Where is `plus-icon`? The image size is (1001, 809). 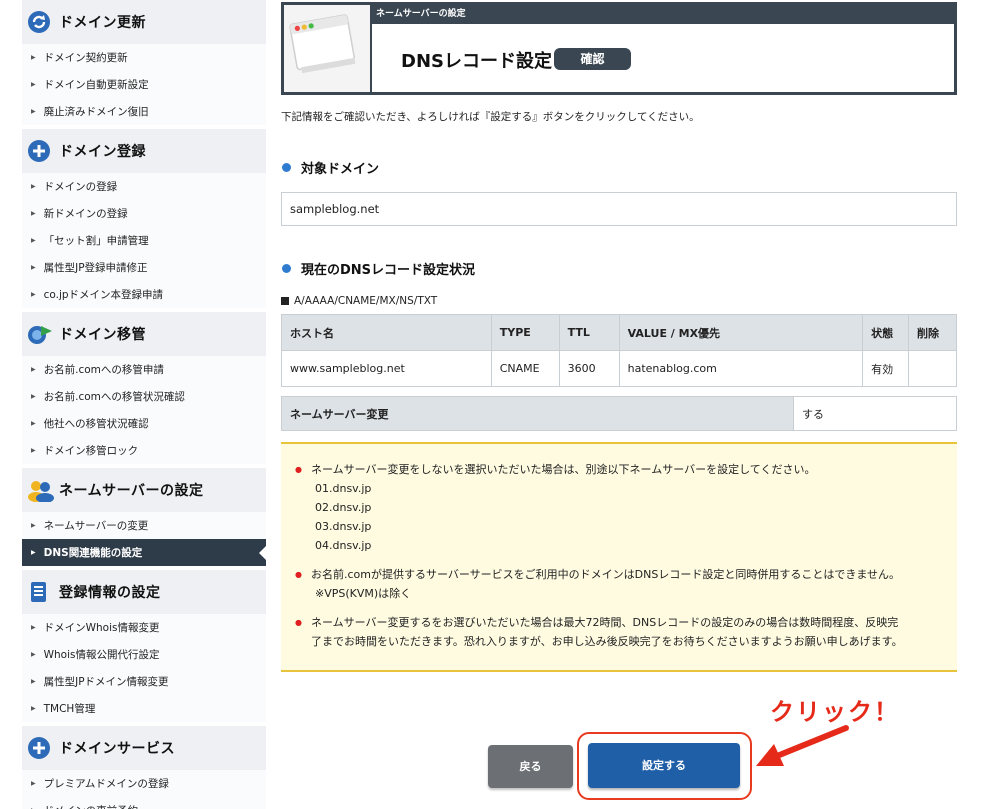
plus-icon is located at coordinates (39, 151).